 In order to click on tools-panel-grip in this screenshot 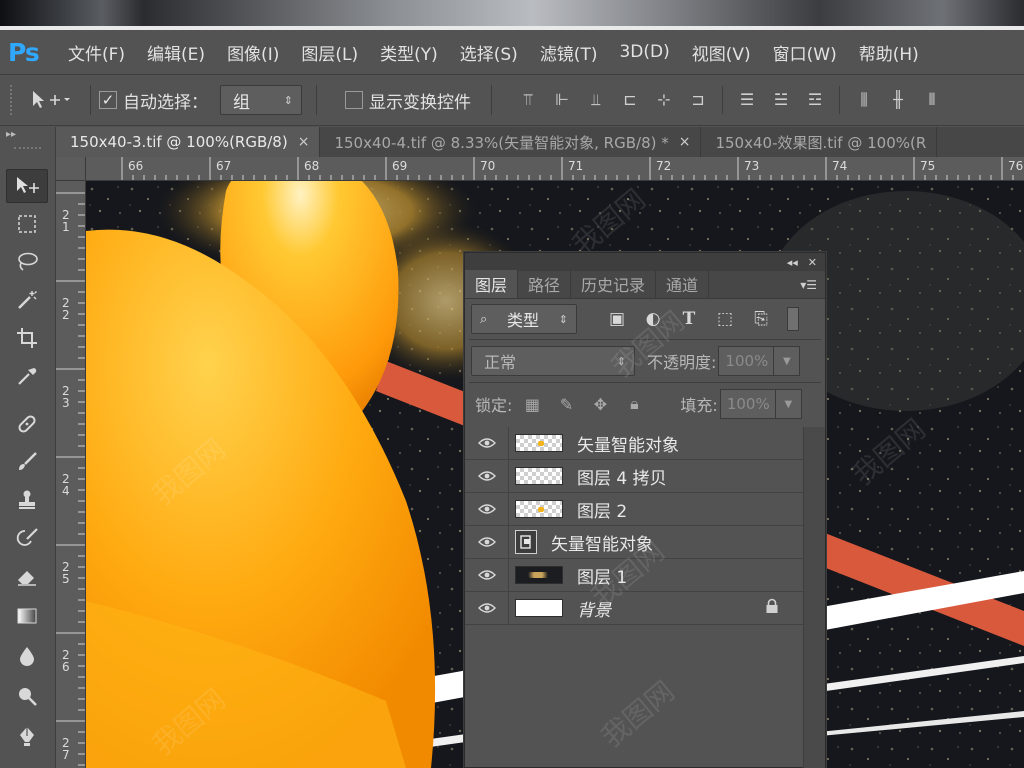, I will do `click(27, 151)`.